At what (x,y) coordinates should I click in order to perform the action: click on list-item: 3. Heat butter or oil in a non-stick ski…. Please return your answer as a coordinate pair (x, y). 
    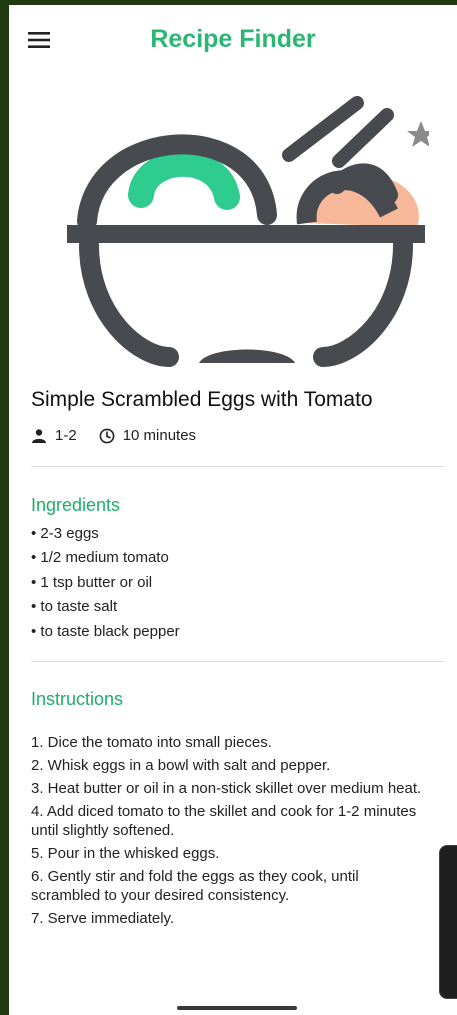
    Looking at the image, I should click on (226, 788).